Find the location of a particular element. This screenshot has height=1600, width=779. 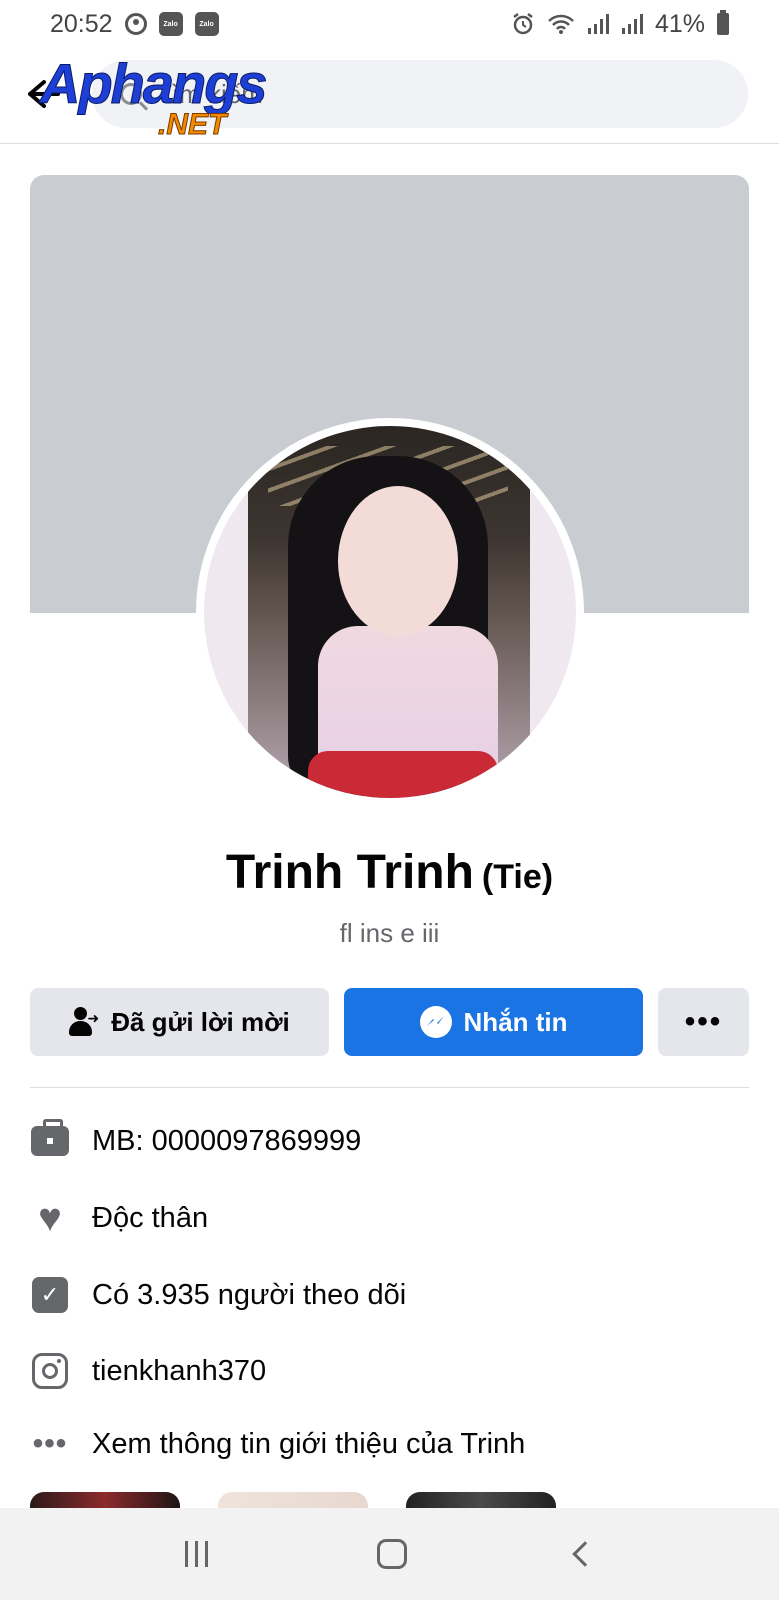

friend-request-label: Đã gửi lời mời is located at coordinates (200, 1021).